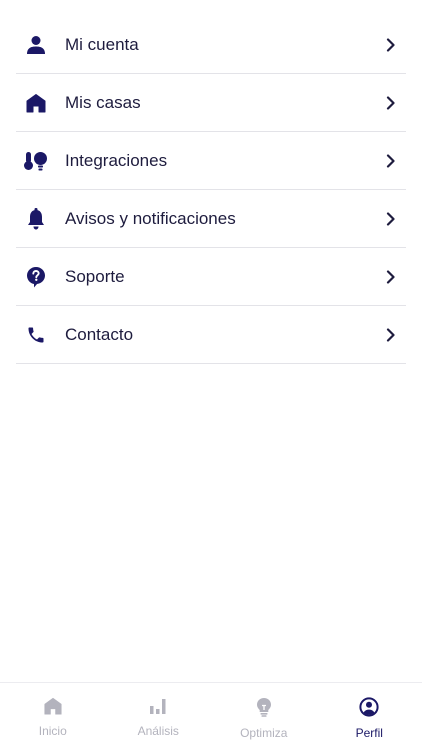  What do you see at coordinates (36, 218) in the screenshot?
I see `bell-icon` at bounding box center [36, 218].